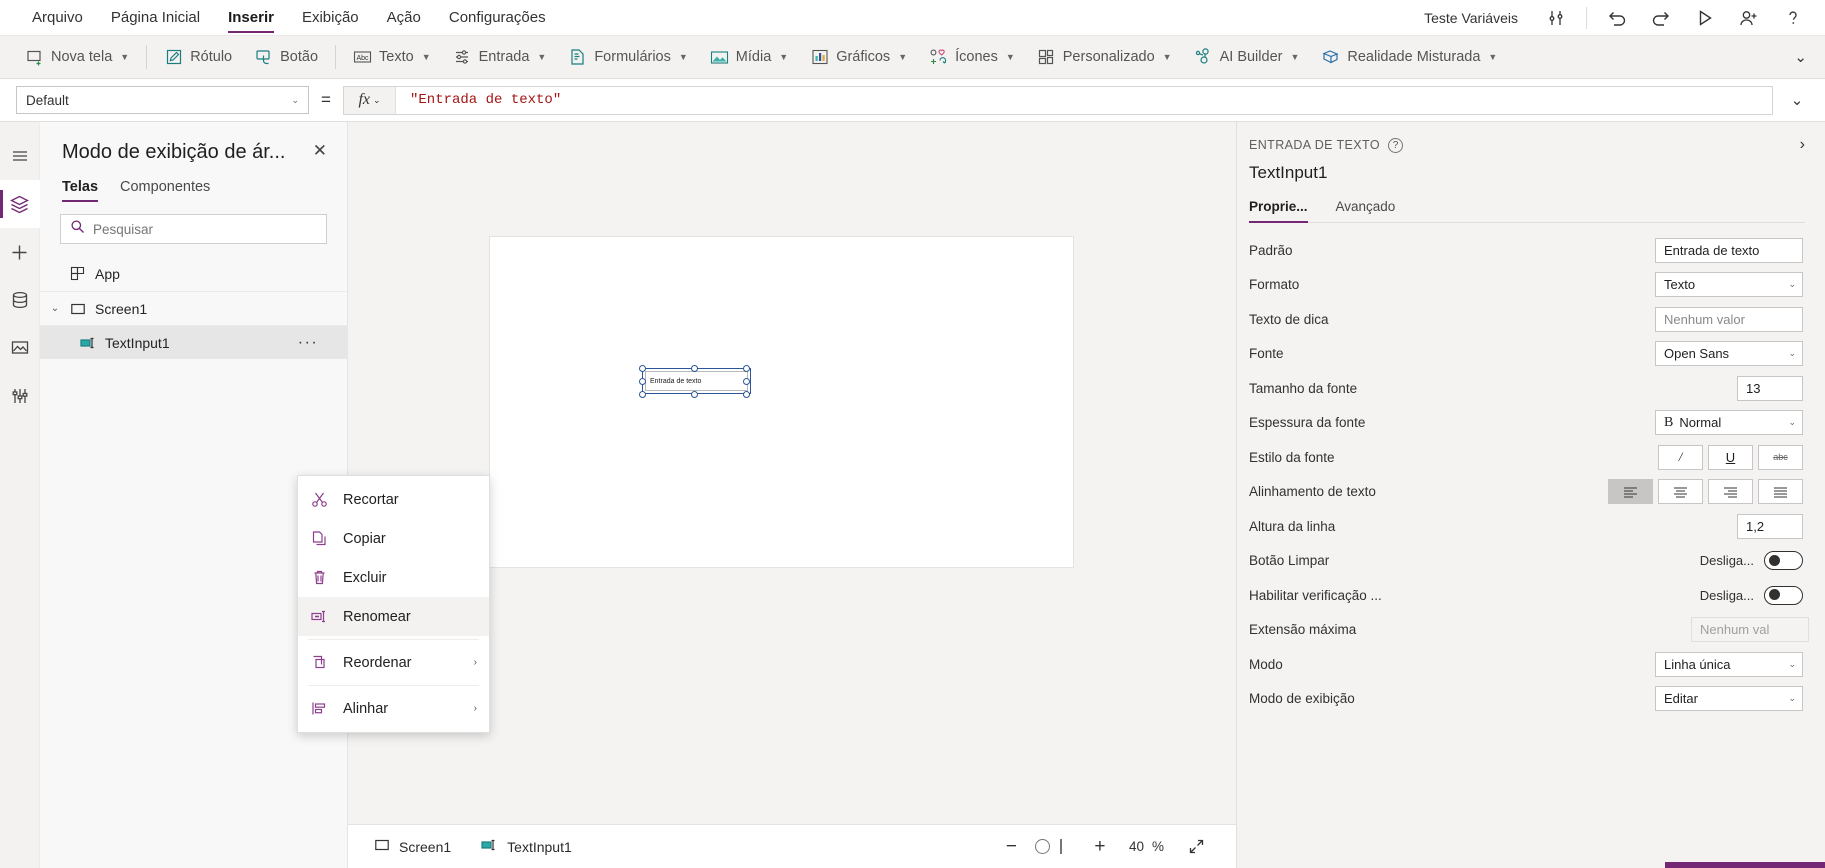  I want to click on menu-item-configuracoes: Configurações, so click(497, 18).